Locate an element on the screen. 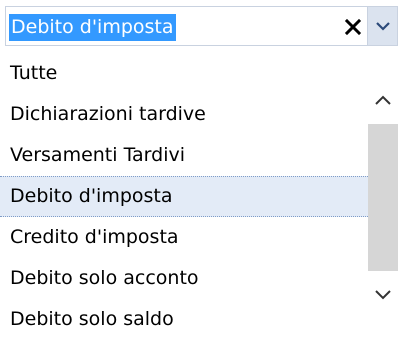 Image resolution: width=398 pixels, height=342 pixels. chevron-up-icon is located at coordinates (383, 100).